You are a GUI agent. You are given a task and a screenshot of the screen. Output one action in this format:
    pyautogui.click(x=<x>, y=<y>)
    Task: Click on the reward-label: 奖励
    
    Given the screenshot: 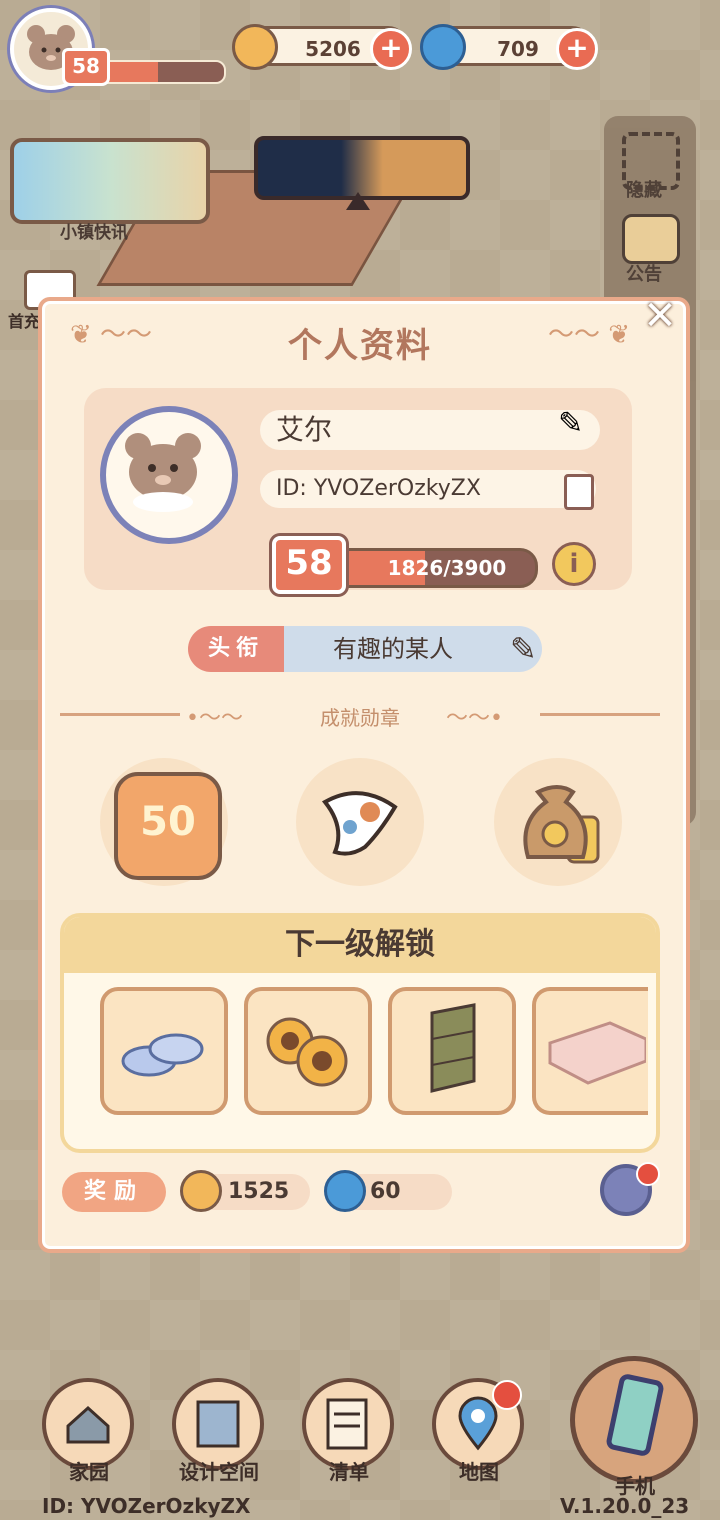 What is the action you would take?
    pyautogui.click(x=114, y=1192)
    